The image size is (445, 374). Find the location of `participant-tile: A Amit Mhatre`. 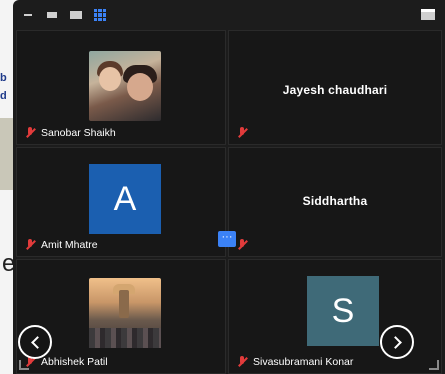

participant-tile: A Amit Mhatre is located at coordinates (121, 202).